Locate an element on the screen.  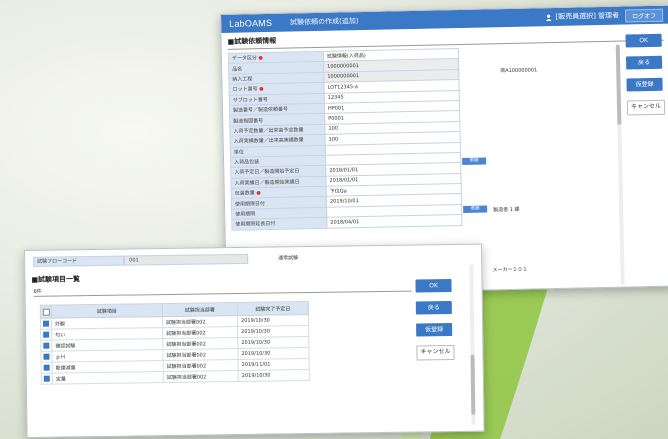
select-all-cell is located at coordinates (46, 312).